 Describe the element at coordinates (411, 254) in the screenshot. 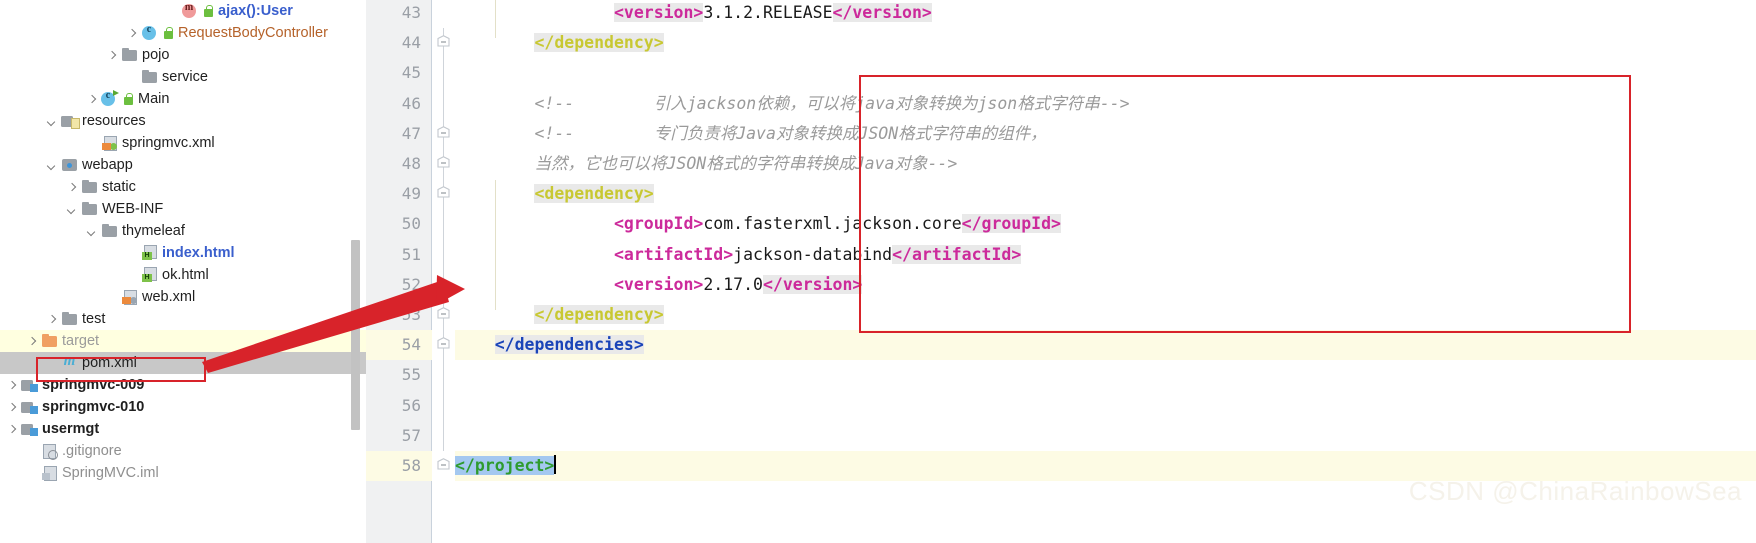

I see `line-number-51: 51` at that location.